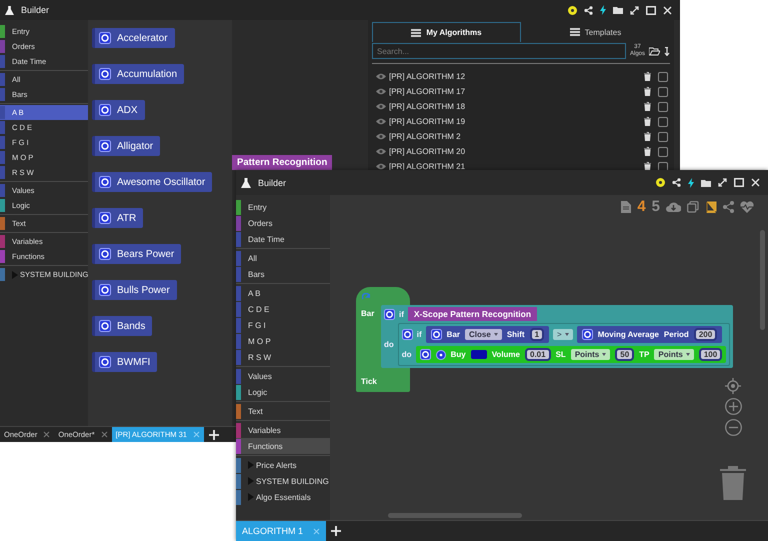 The image size is (768, 541). Describe the element at coordinates (283, 446) in the screenshot. I see `category-item: Functions` at that location.